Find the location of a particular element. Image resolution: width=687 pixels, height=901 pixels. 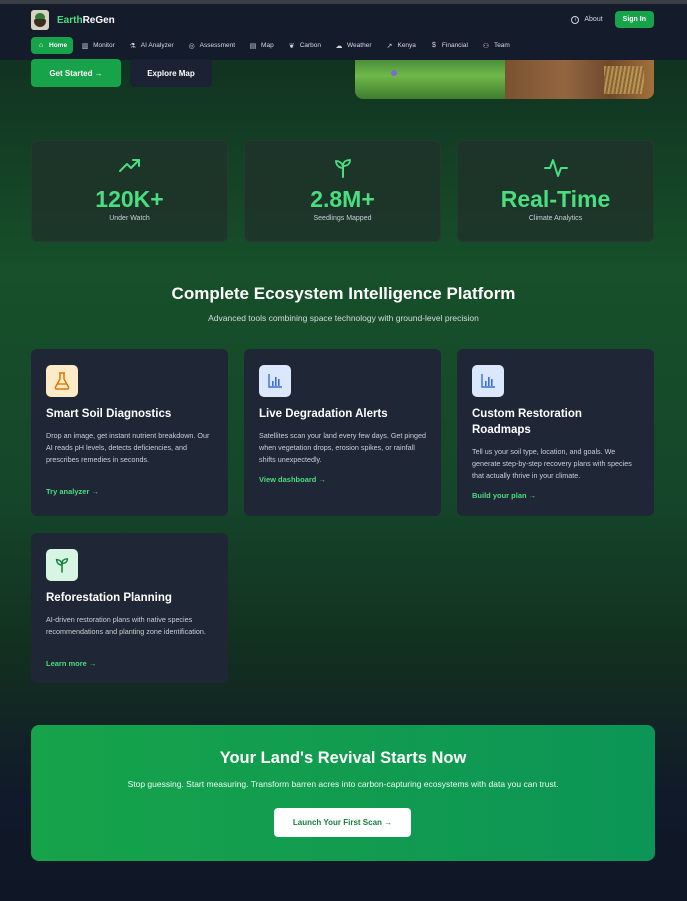

tab-kenya: ↗ Kenya is located at coordinates (400, 45).